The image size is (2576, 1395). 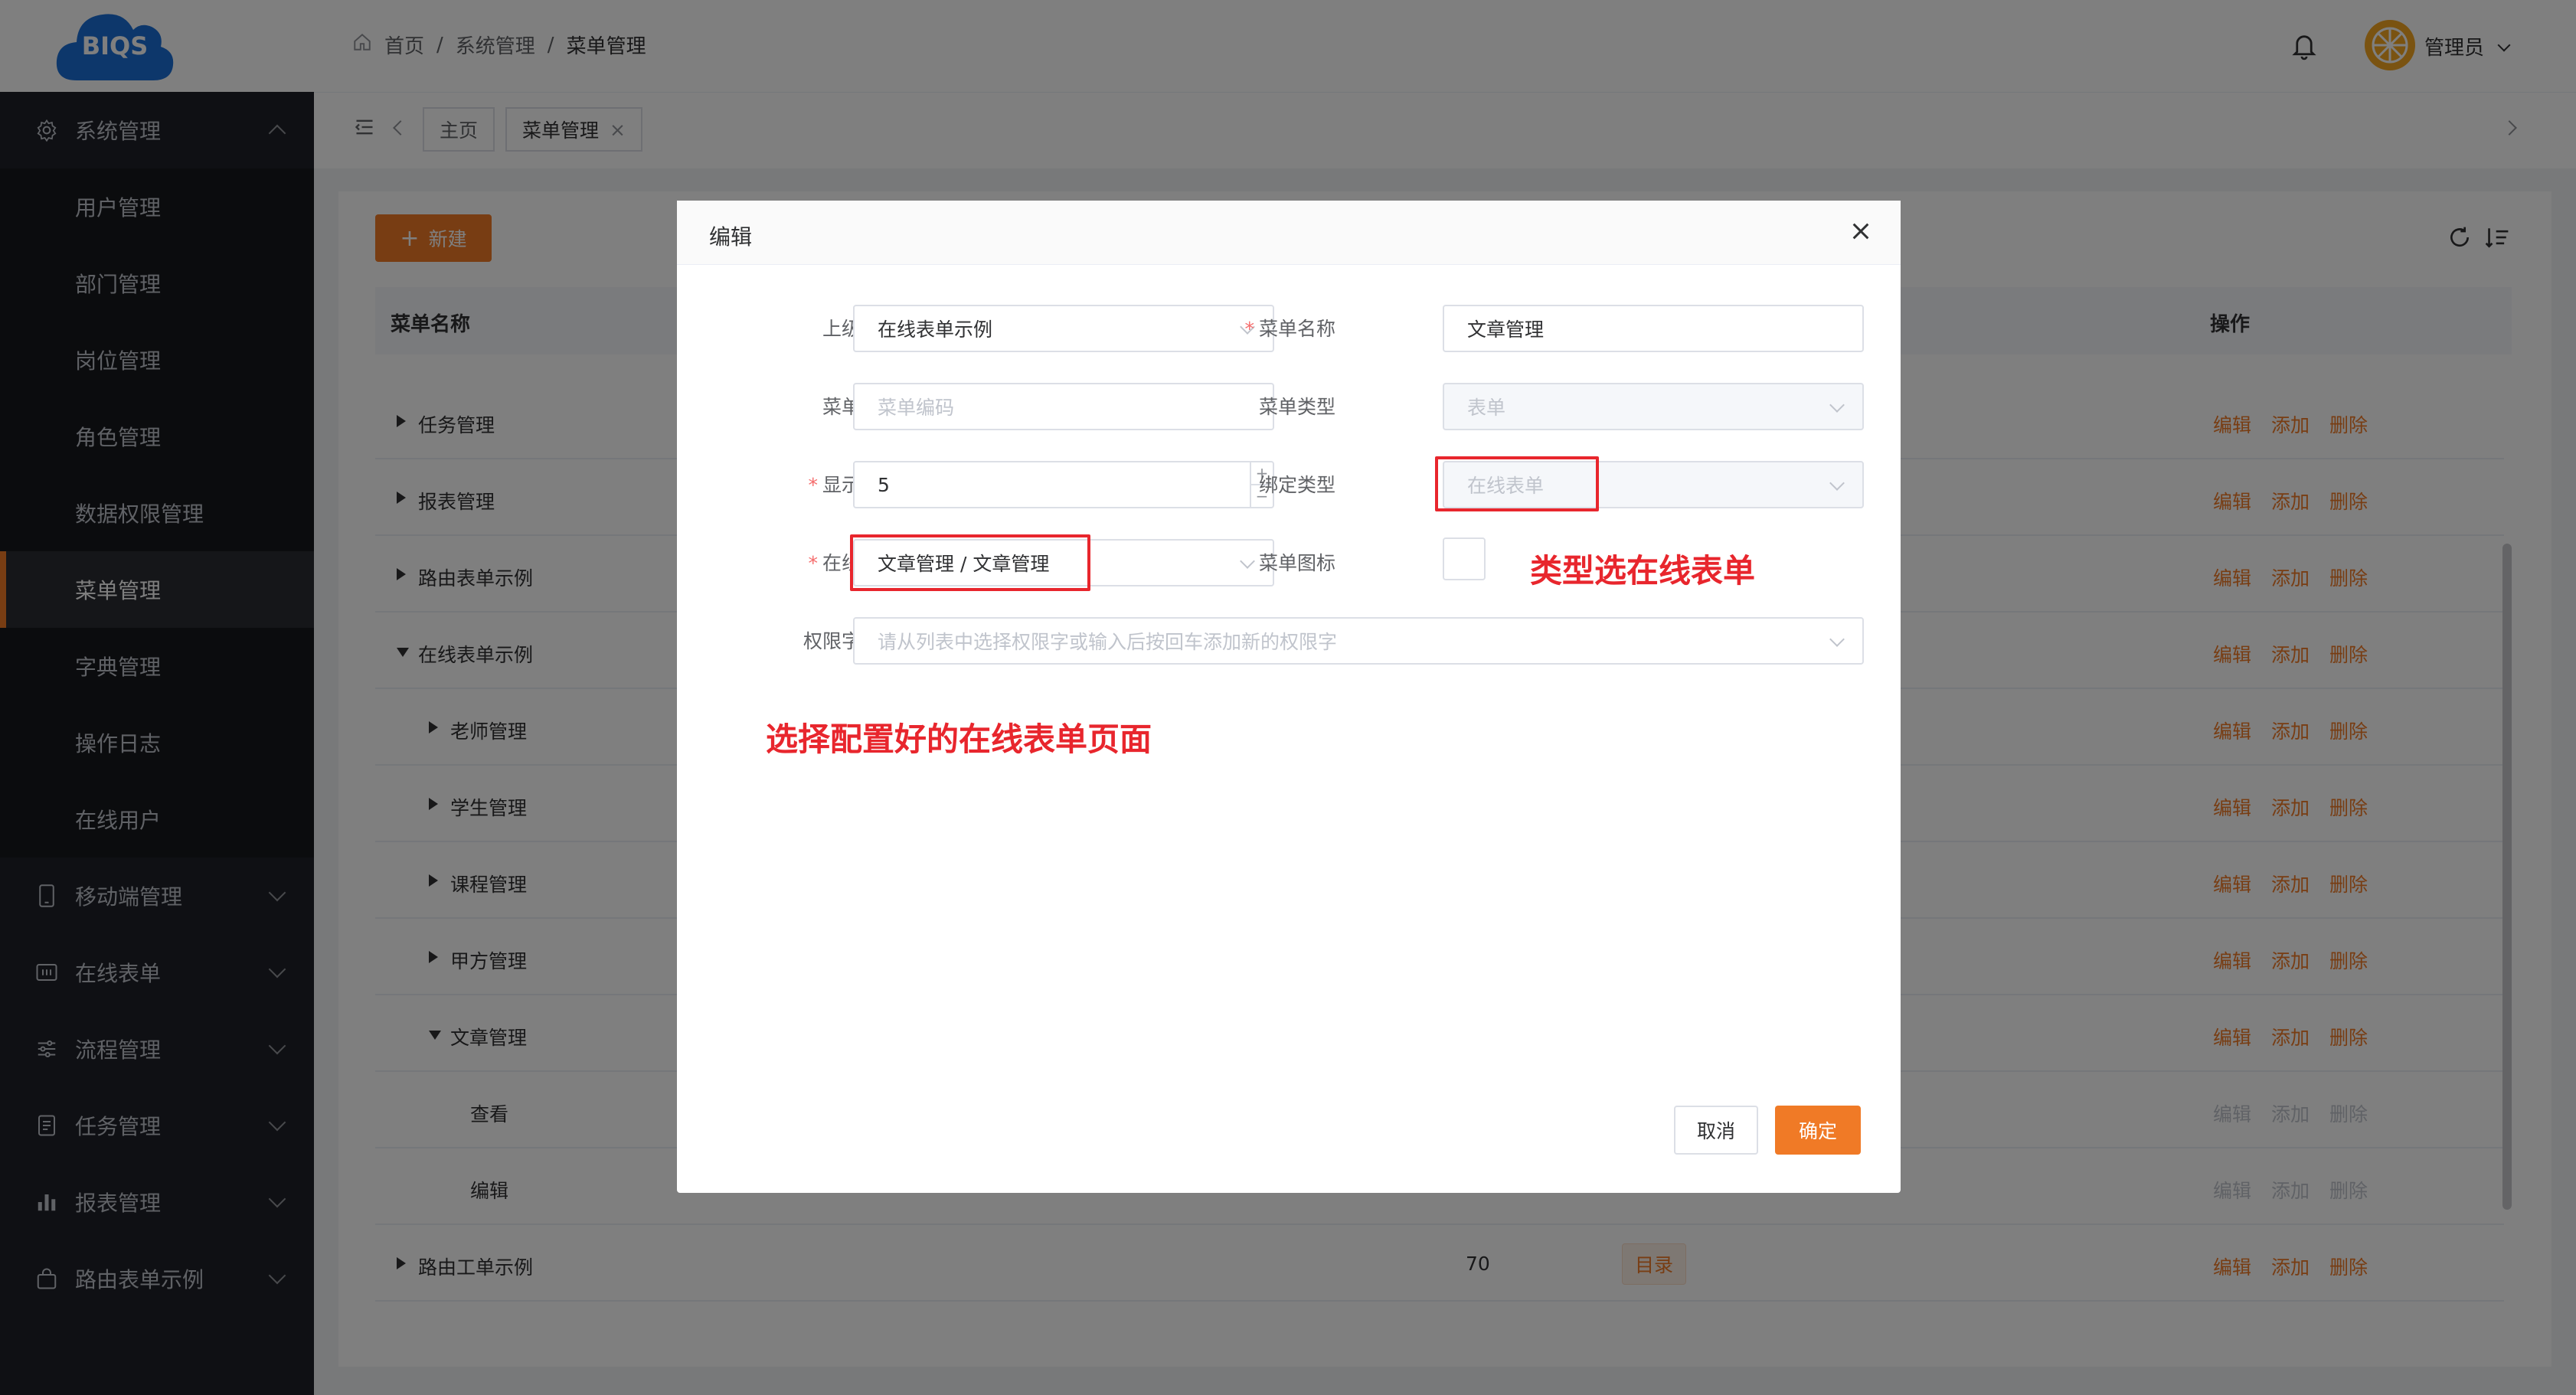 I want to click on menu-icon-label: 菜单图标, so click(x=1235, y=562).